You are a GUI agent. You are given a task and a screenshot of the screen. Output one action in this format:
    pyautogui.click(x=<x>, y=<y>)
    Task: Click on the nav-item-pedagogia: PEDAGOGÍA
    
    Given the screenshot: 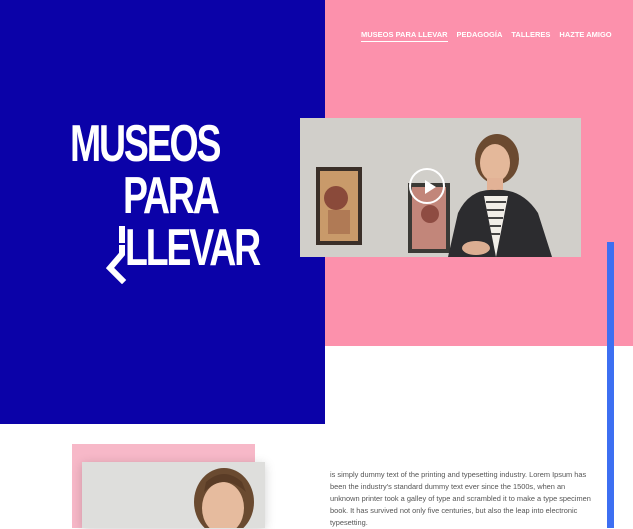 What is the action you would take?
    pyautogui.click(x=480, y=36)
    